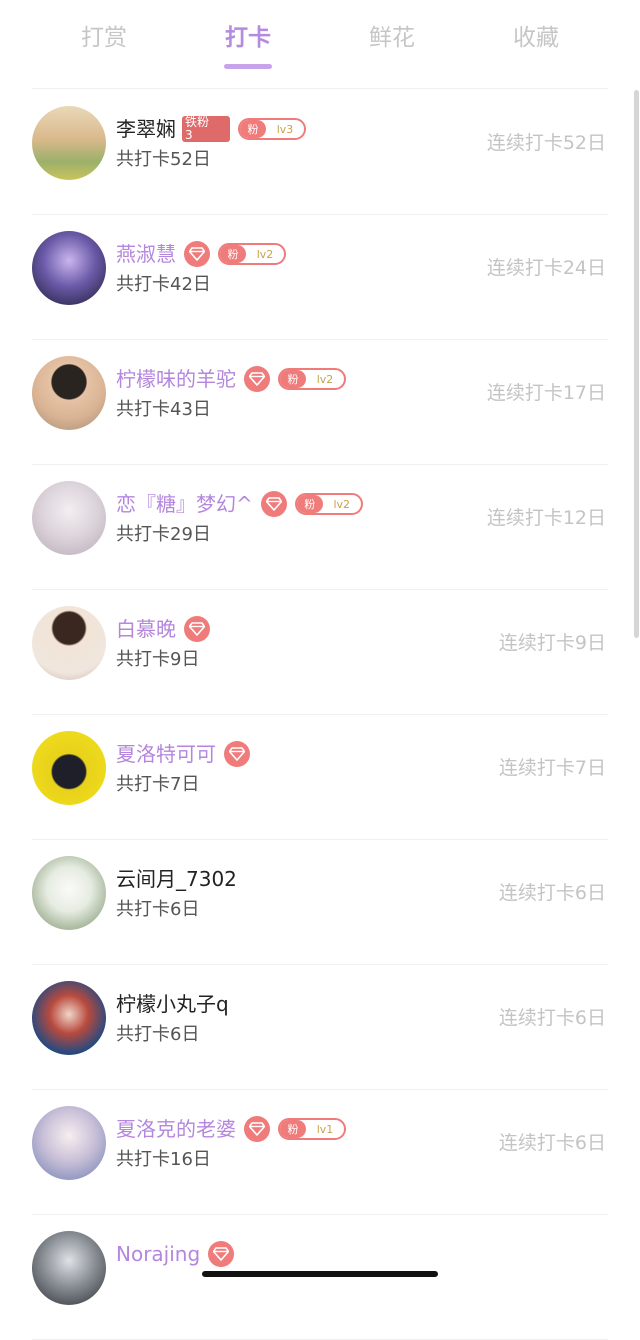 Image resolution: width=640 pixels, height=1340 pixels. Describe the element at coordinates (325, 1129) in the screenshot. I see `fan-level: lv1` at that location.